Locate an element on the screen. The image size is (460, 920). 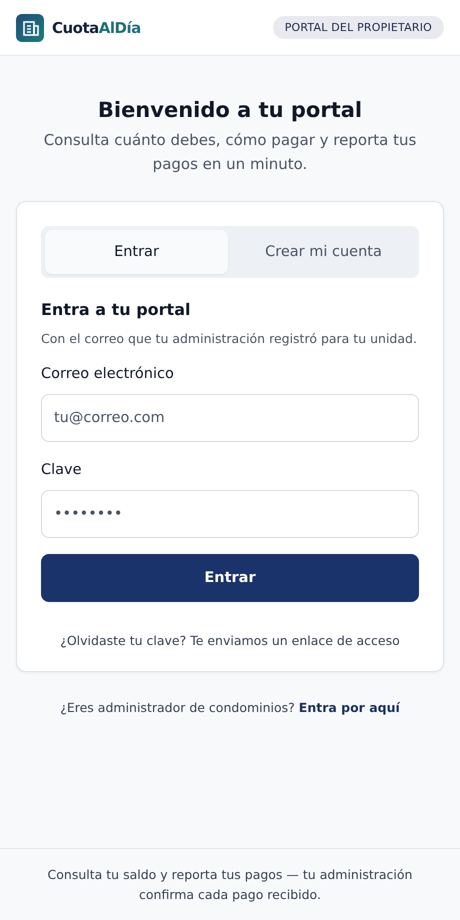
portal-badge: PORTAL DEL PROPIETARIO is located at coordinates (358, 27).